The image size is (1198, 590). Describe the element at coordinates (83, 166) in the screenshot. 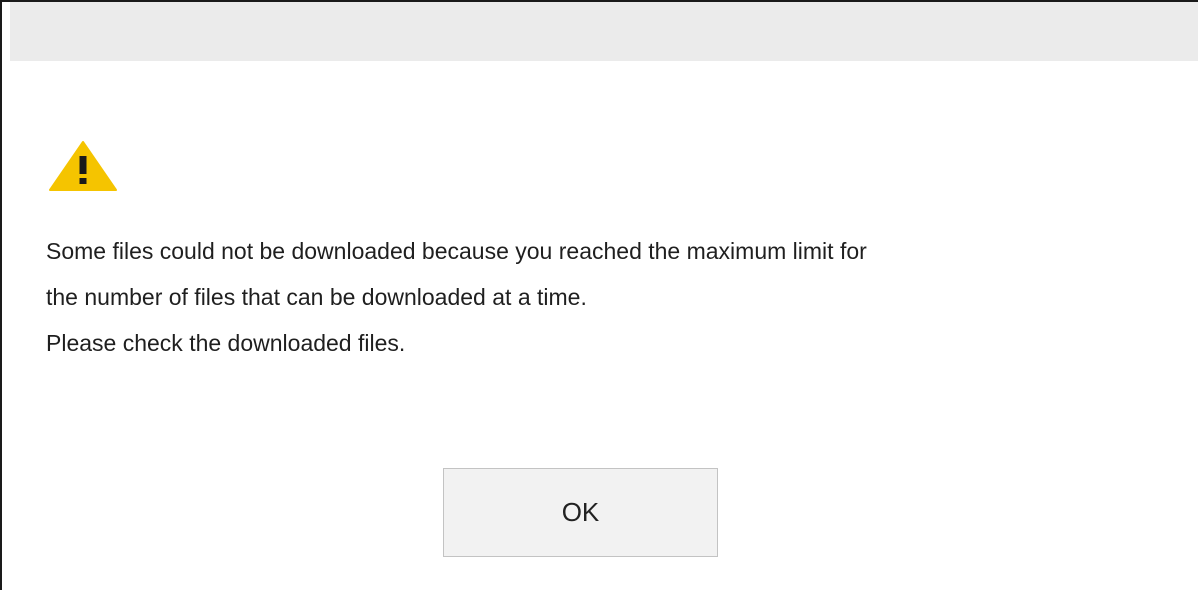

I see `warning-icon` at that location.